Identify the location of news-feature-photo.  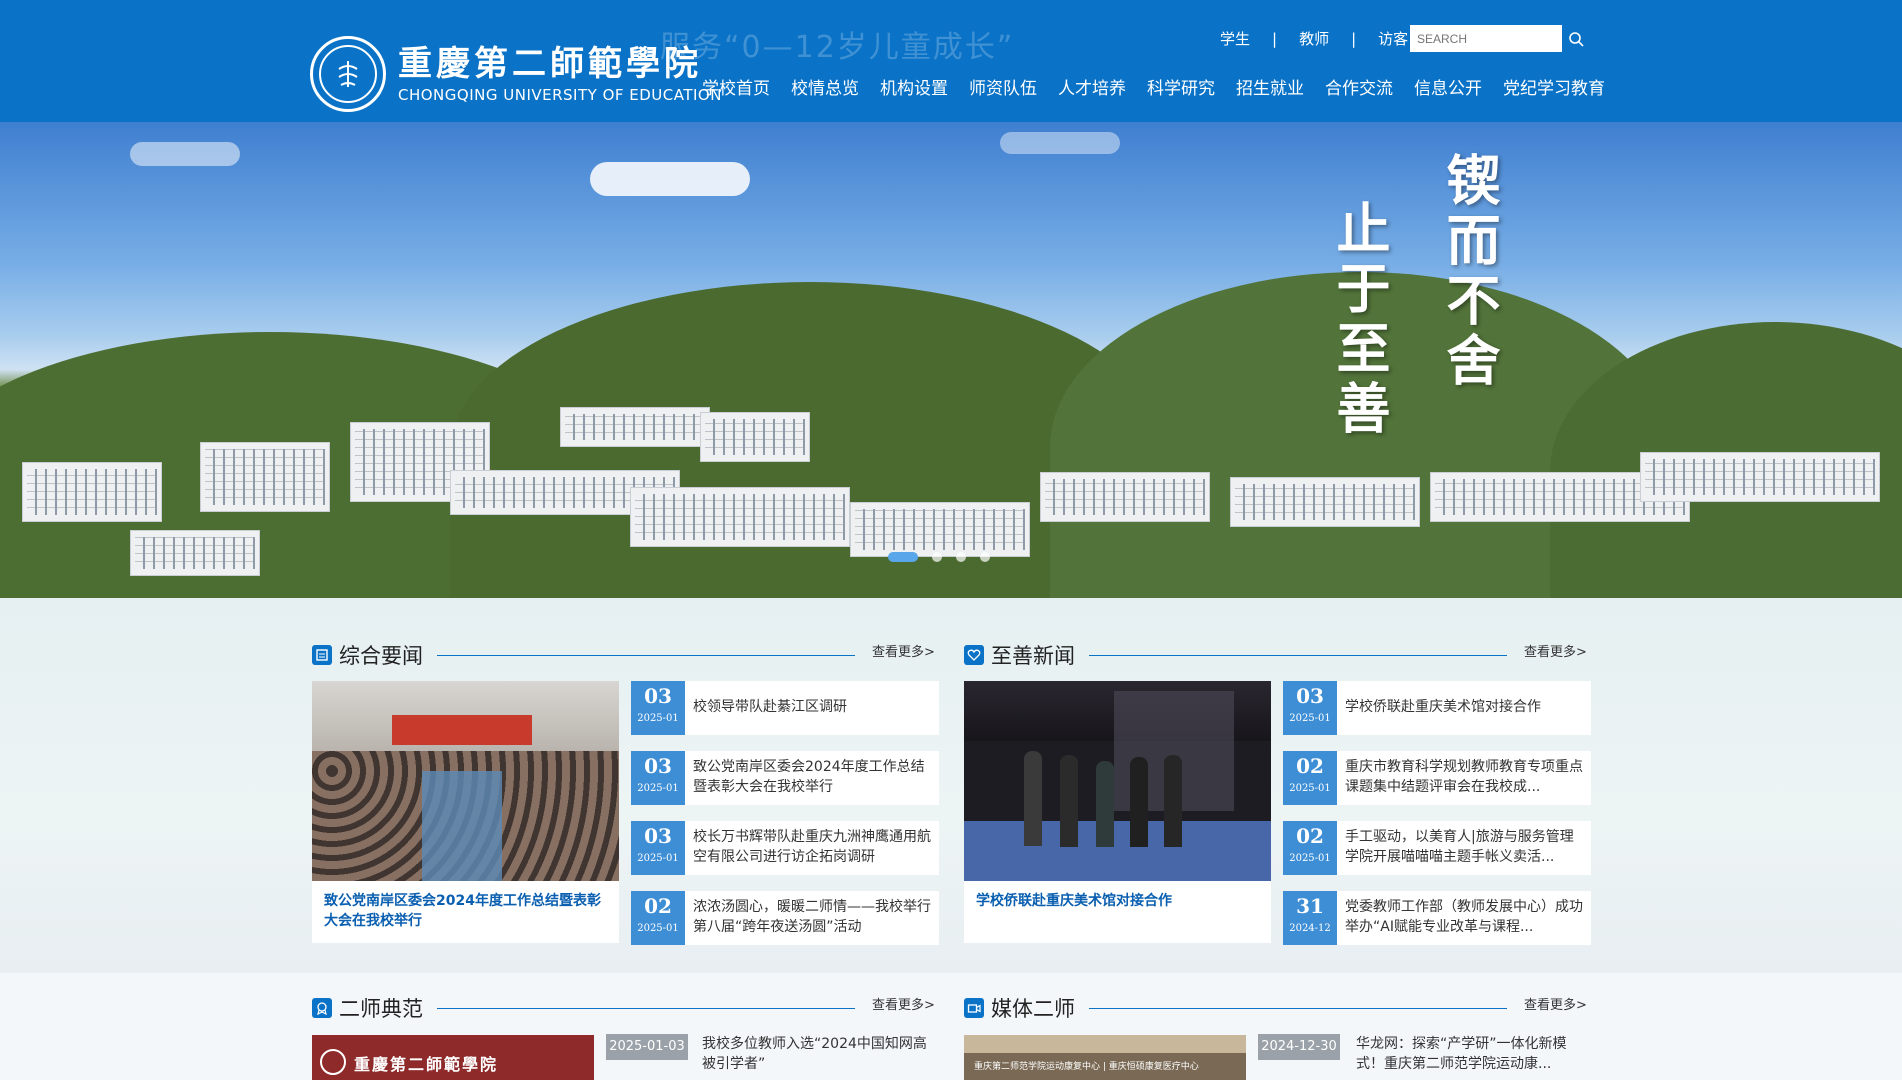
(465, 781).